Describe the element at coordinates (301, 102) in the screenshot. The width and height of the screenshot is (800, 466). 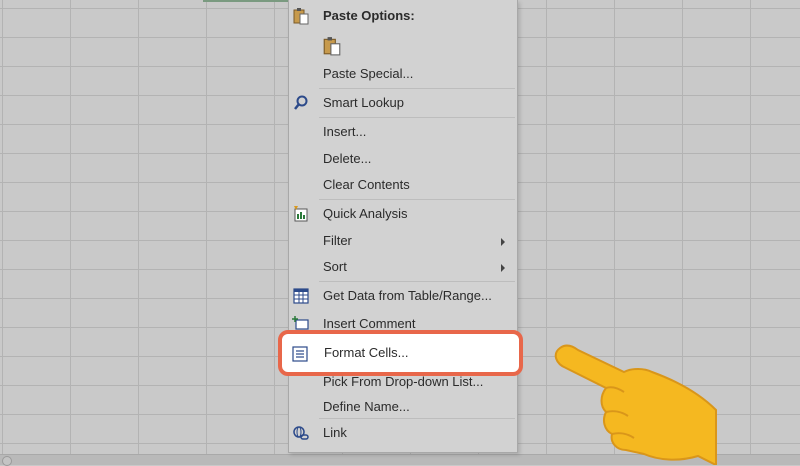
I see `magnifier-icon` at that location.